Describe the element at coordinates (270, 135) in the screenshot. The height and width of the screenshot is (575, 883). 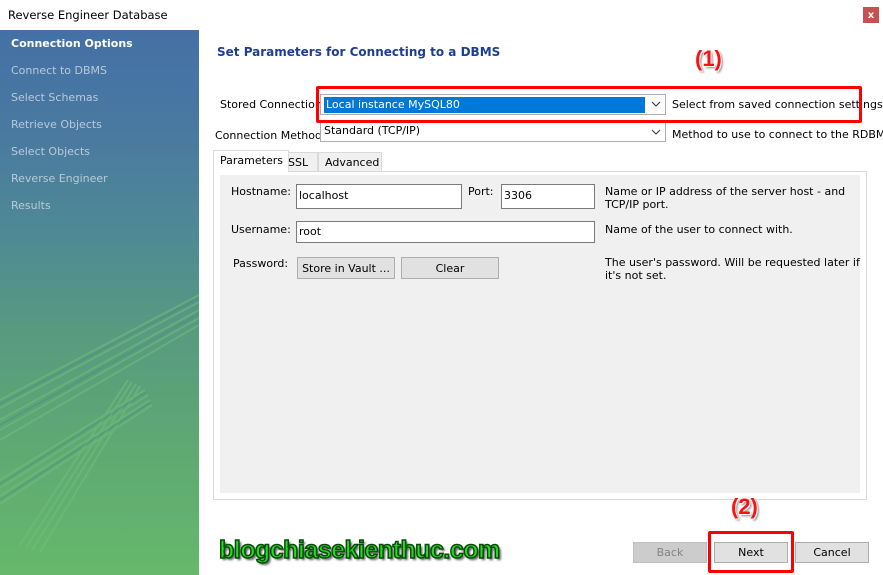
I see `connection-method-label: Connection Method:` at that location.